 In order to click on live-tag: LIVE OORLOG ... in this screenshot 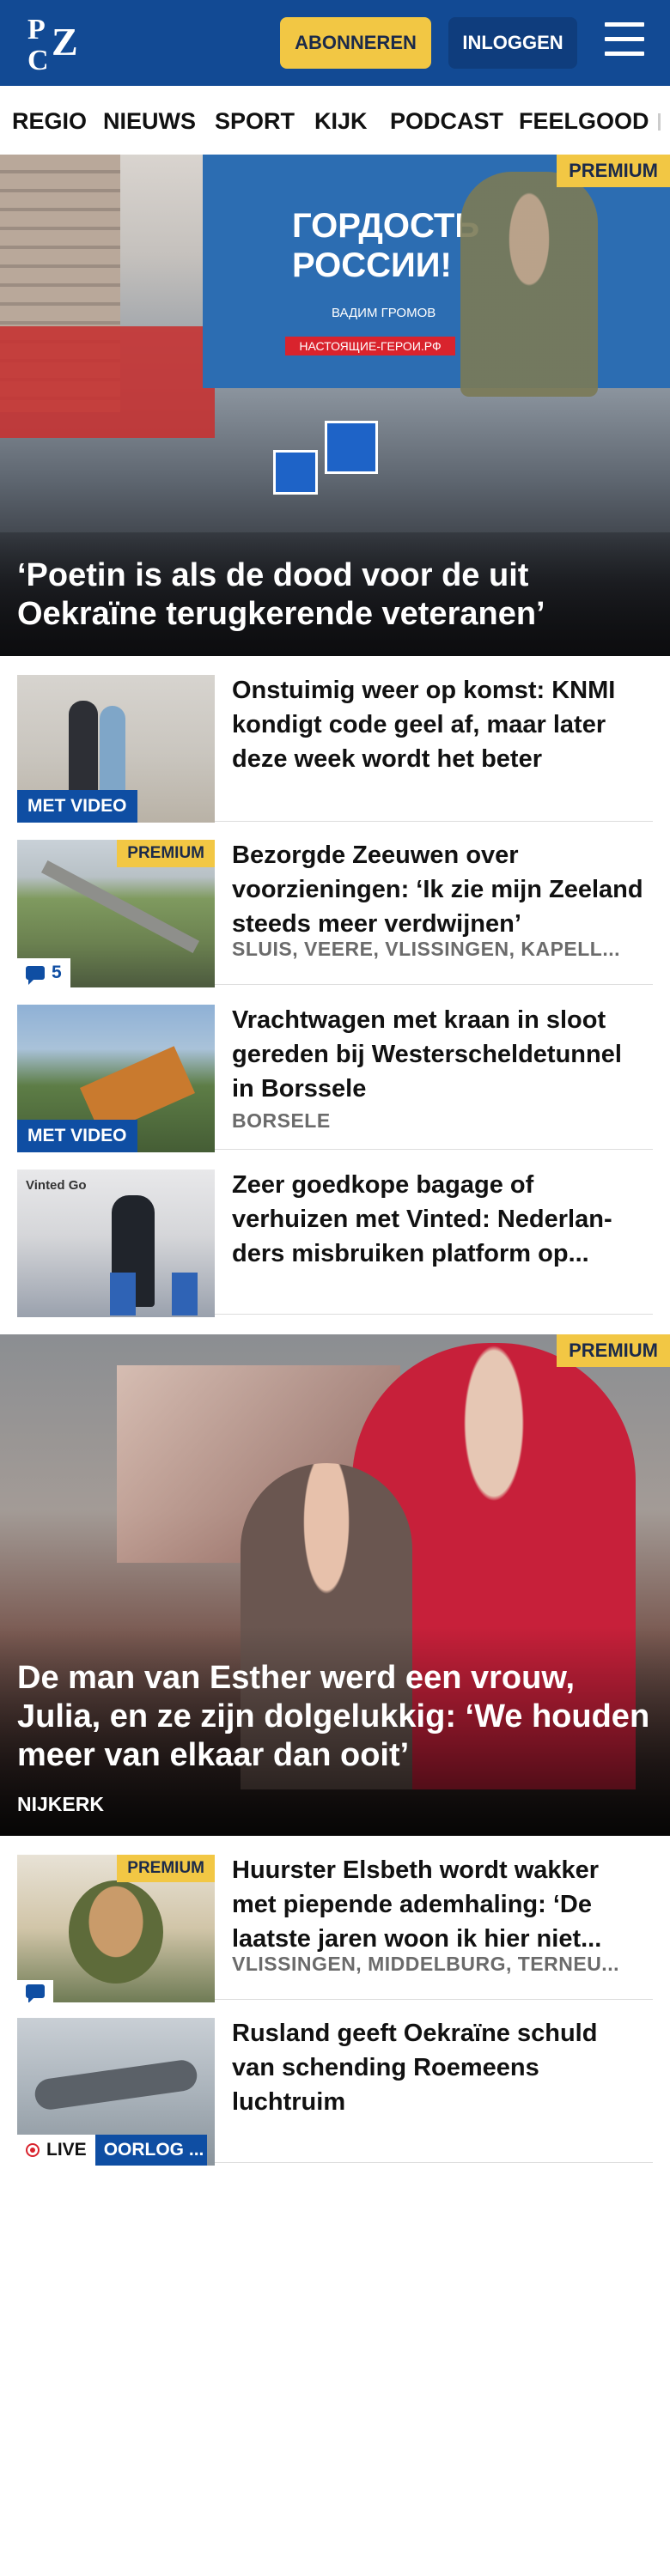, I will do `click(112, 2150)`.